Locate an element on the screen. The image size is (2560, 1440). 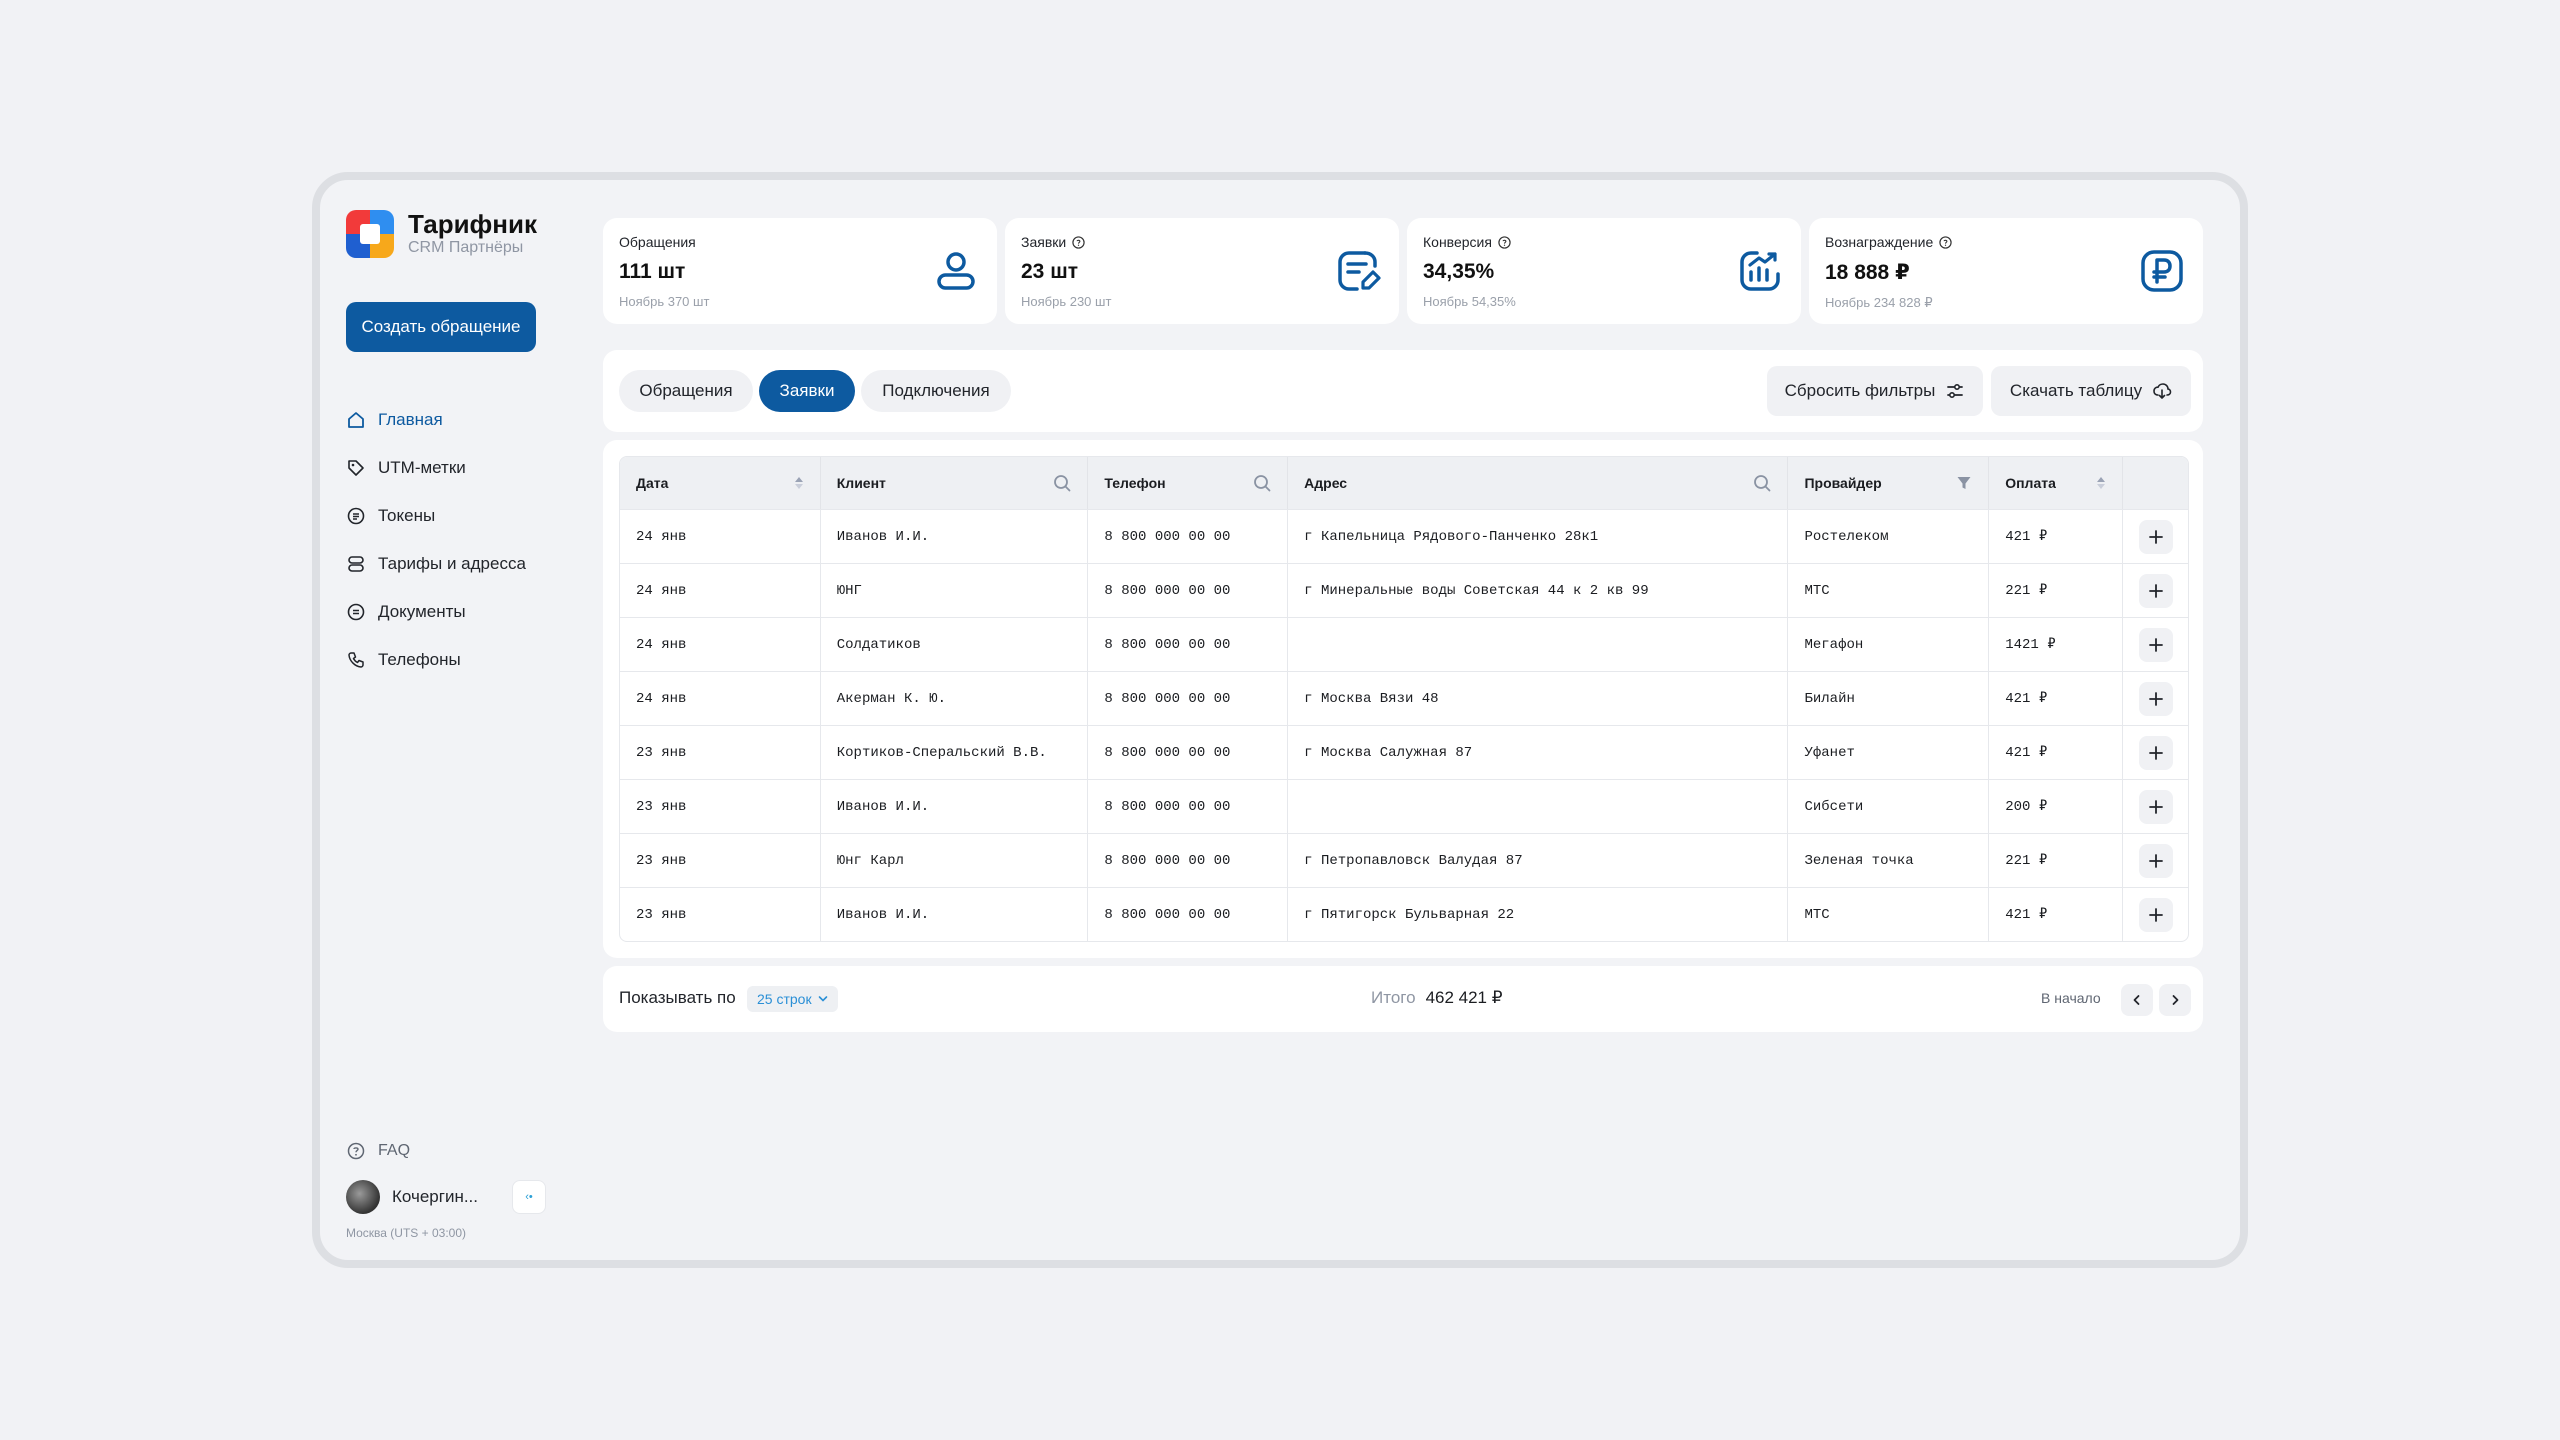
sidebar-item-phones: Телефоны is located at coordinates (446, 660).